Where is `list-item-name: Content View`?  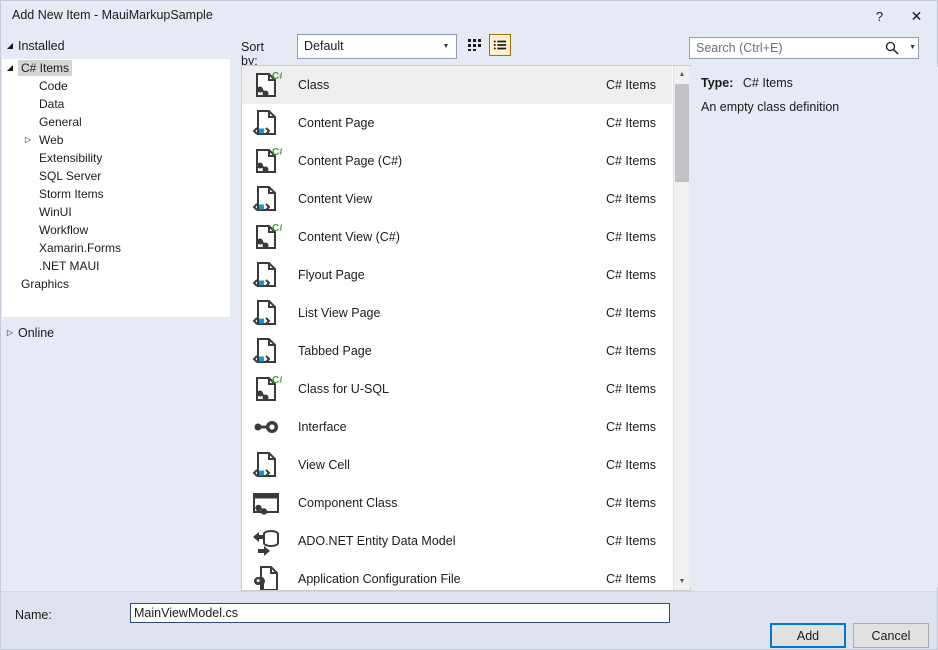 list-item-name: Content View is located at coordinates (335, 199).